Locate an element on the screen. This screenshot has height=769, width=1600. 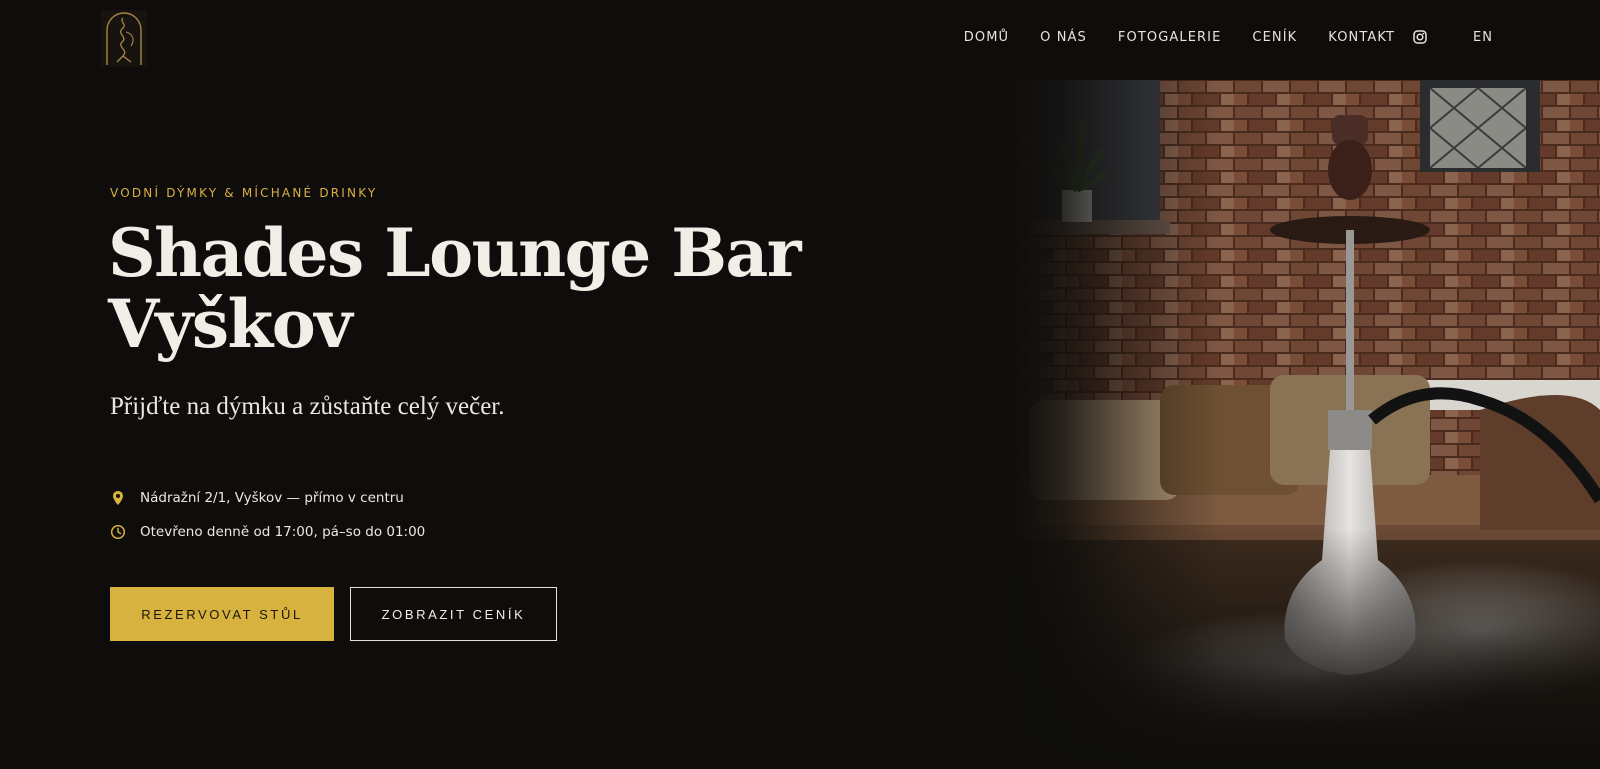
site-header: DOMŮ O NÁS FOTOGALERIE CENÍK KONTAKT EN is located at coordinates (800, 40).